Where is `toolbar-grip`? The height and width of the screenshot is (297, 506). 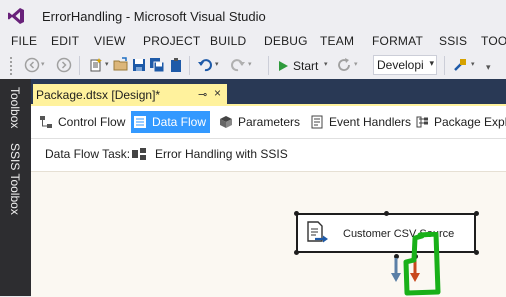 toolbar-grip is located at coordinates (11, 65).